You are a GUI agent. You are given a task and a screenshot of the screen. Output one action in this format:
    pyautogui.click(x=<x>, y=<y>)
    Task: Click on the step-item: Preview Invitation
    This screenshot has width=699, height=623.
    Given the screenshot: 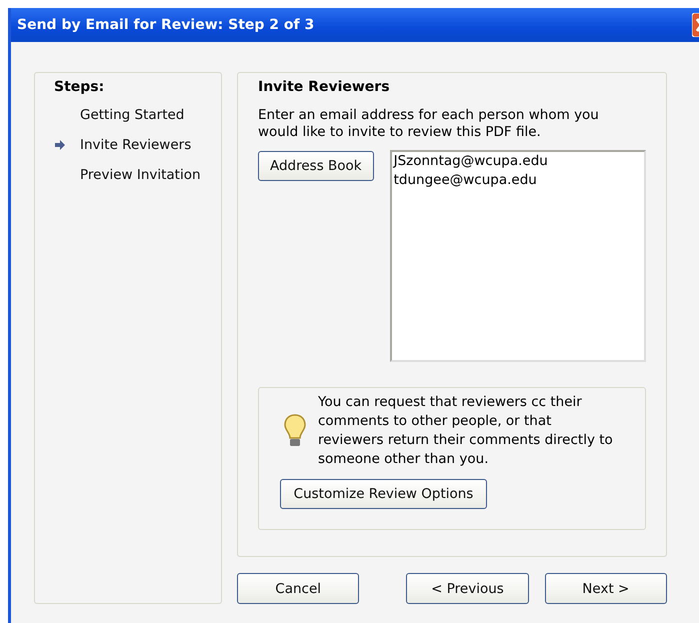 What is the action you would take?
    pyautogui.click(x=140, y=175)
    